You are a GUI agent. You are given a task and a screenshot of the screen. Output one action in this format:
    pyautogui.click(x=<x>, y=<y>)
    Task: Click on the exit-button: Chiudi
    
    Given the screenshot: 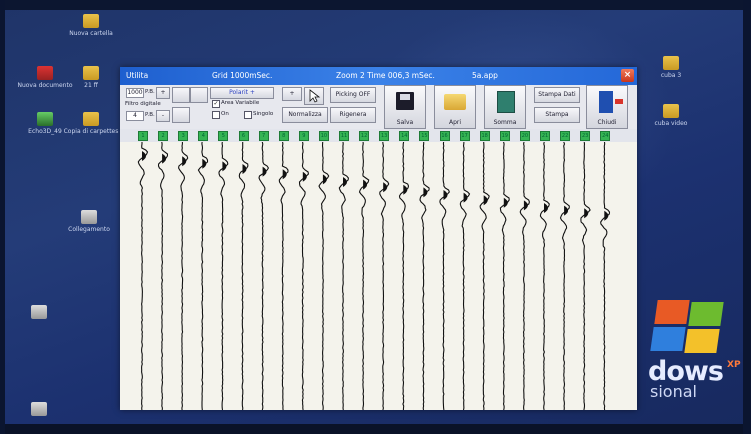 What is the action you would take?
    pyautogui.click(x=607, y=107)
    